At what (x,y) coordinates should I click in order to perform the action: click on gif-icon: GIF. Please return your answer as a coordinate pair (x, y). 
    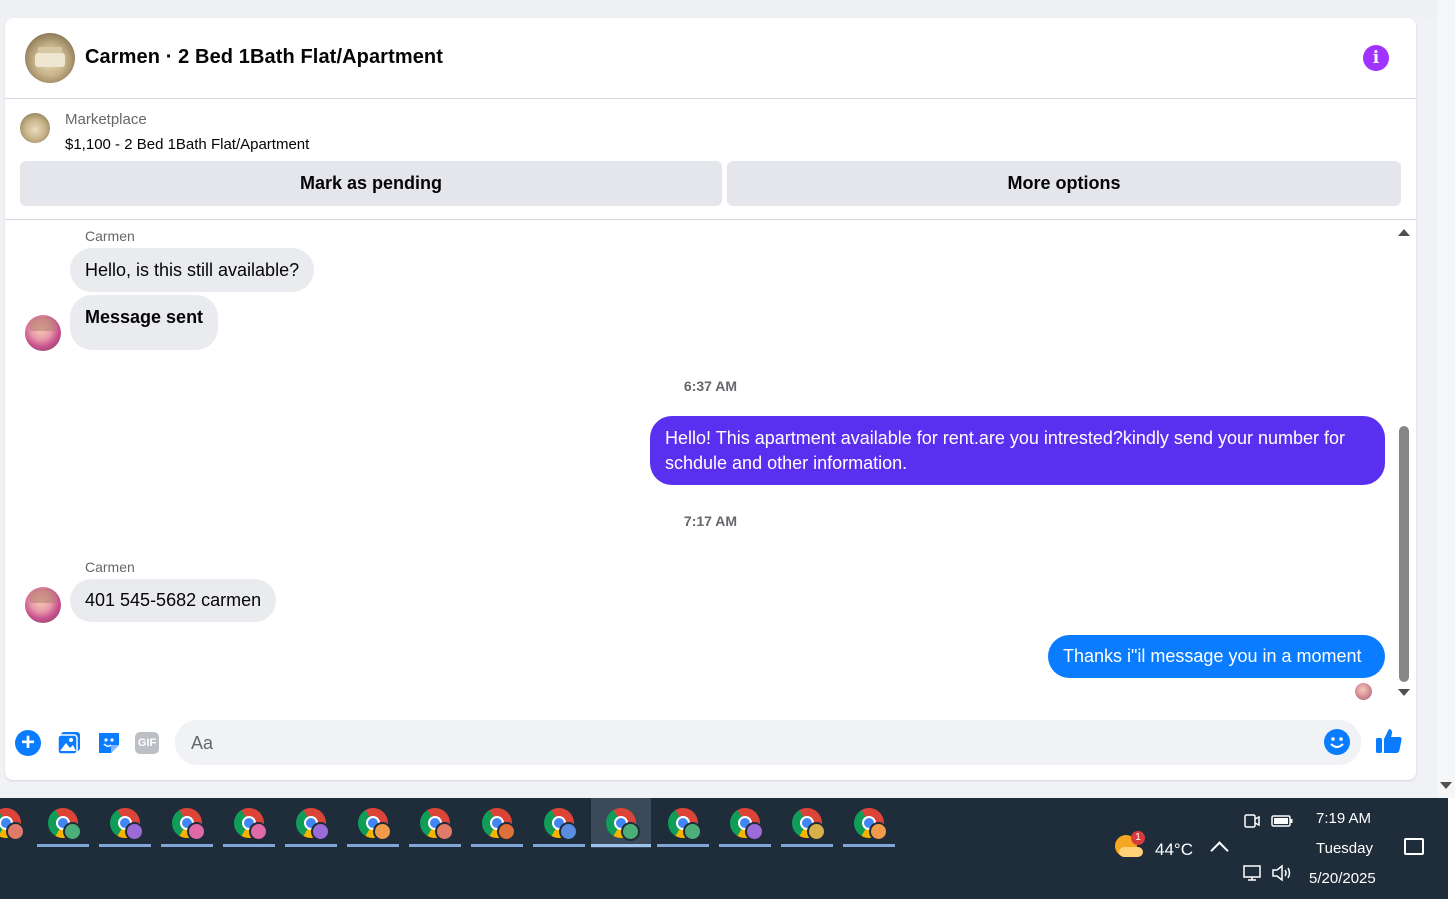
    Looking at the image, I should click on (147, 743).